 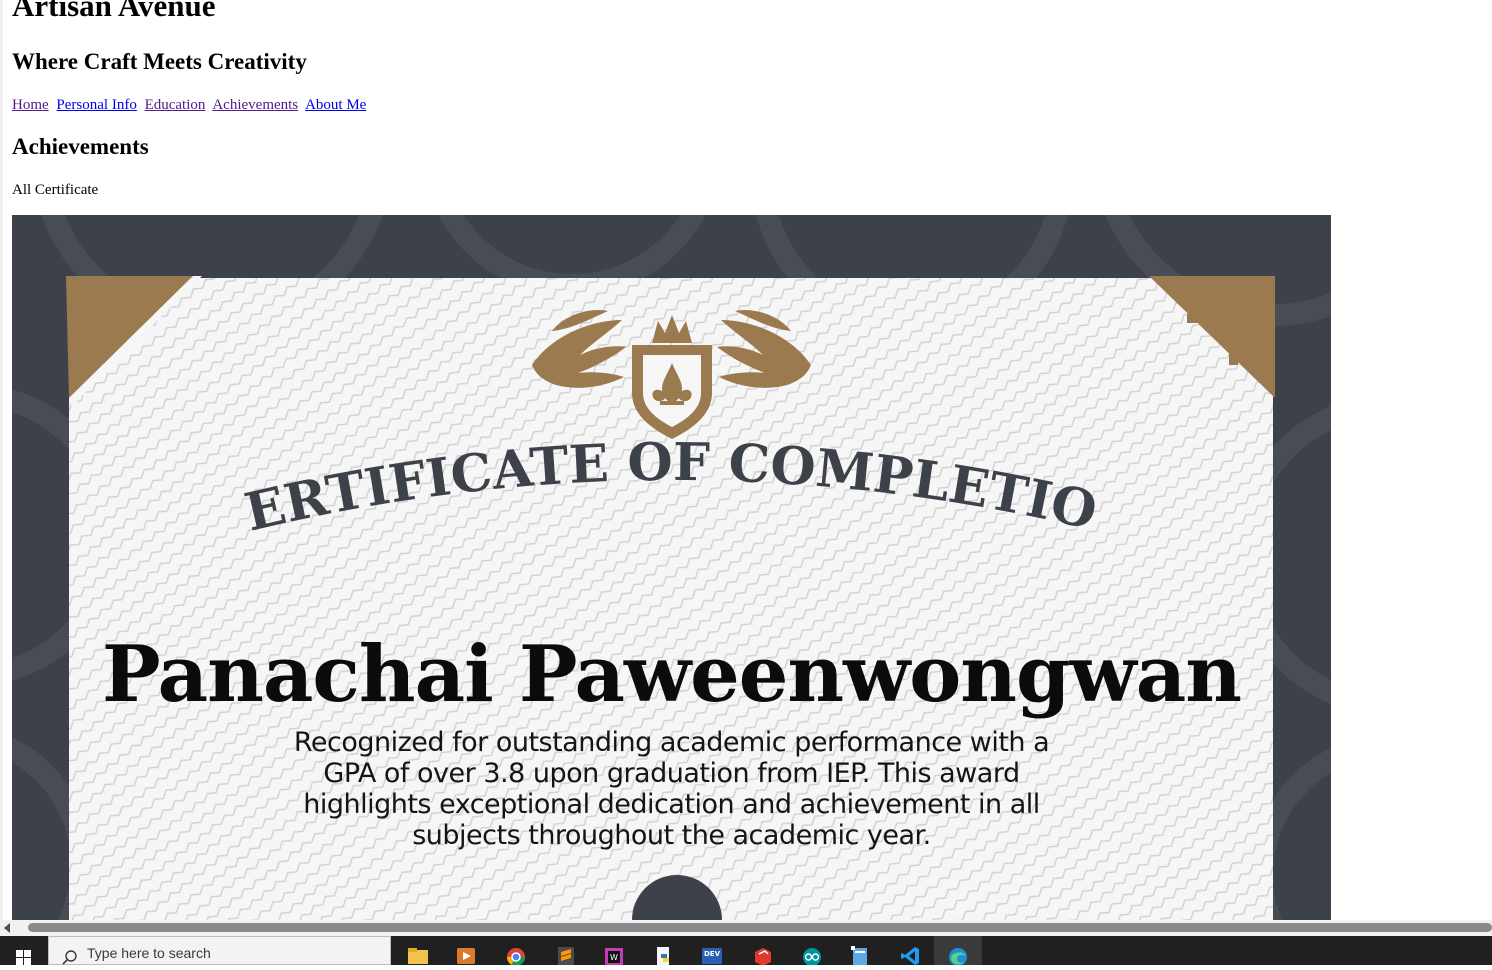 I want to click on taskbar-app-file-explorer, so click(x=418, y=950).